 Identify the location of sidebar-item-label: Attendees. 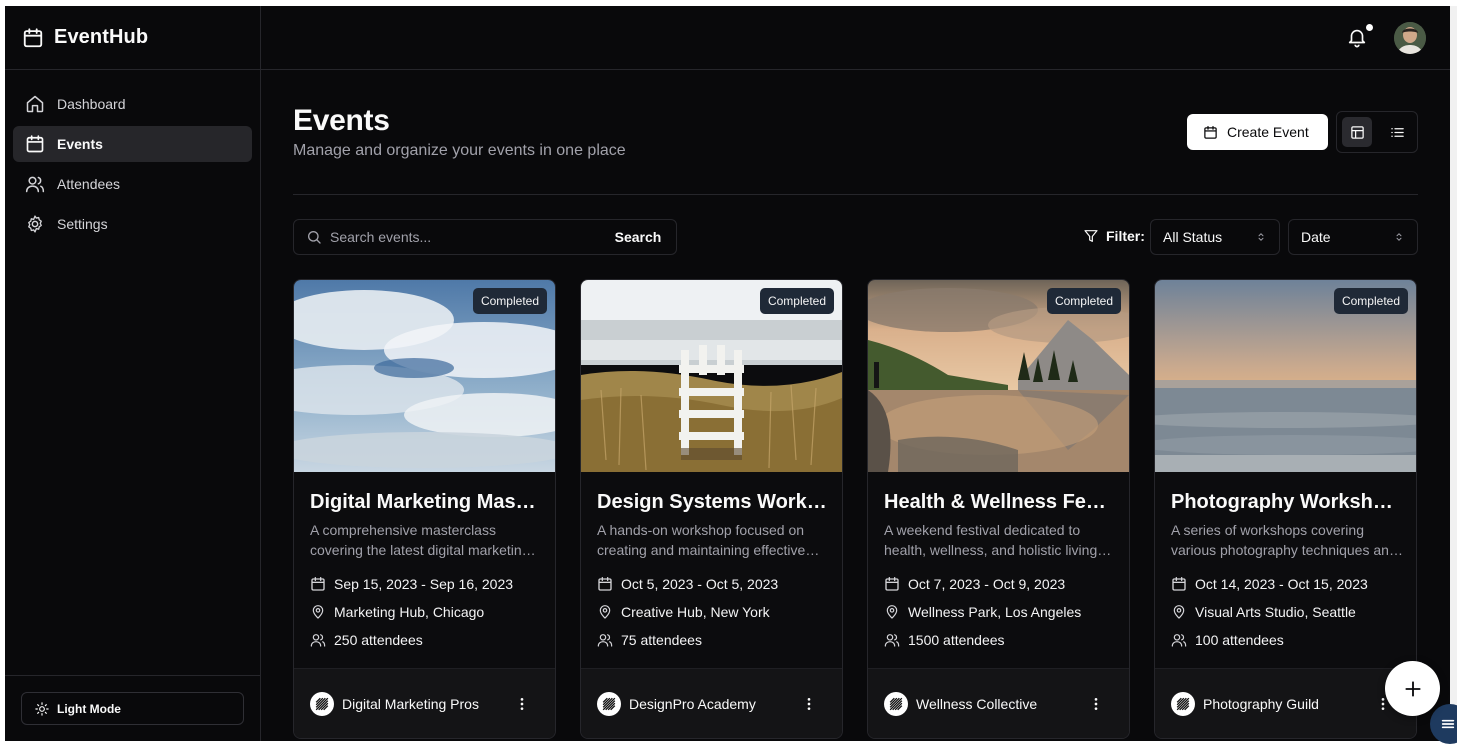
(89, 184).